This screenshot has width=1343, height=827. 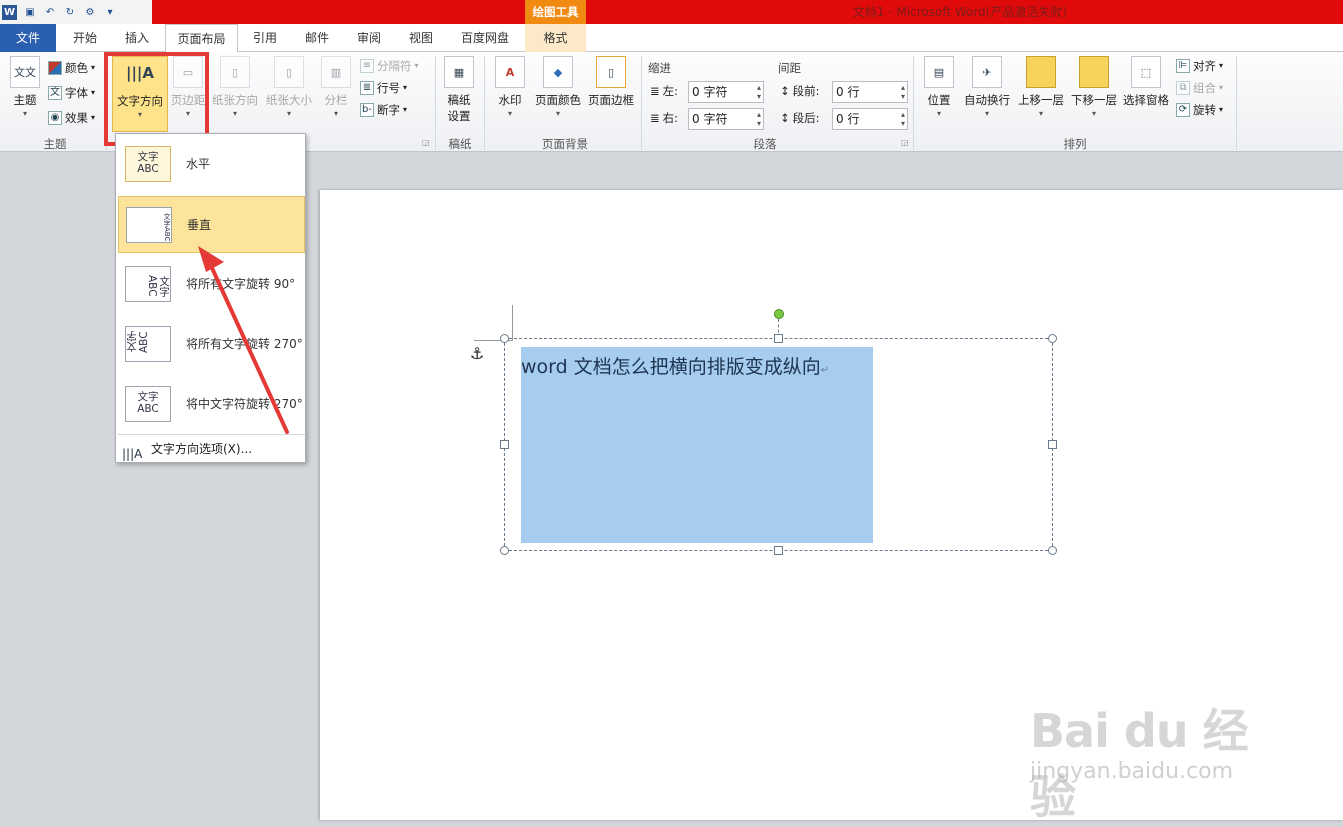 What do you see at coordinates (383, 110) in the screenshot?
I see `hyphenation-button: b- 断字 ▾` at bounding box center [383, 110].